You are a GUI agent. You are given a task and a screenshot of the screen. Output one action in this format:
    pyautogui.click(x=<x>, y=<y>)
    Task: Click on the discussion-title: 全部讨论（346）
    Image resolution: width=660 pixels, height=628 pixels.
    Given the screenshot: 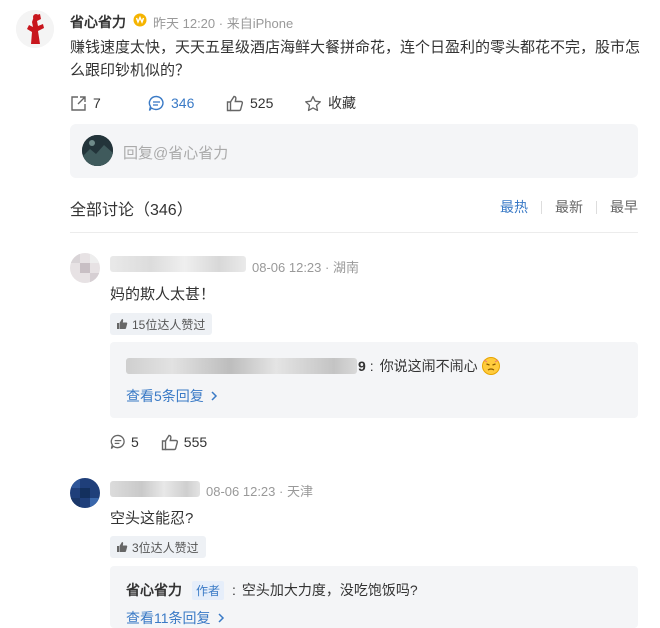 What is the action you would take?
    pyautogui.click(x=131, y=210)
    